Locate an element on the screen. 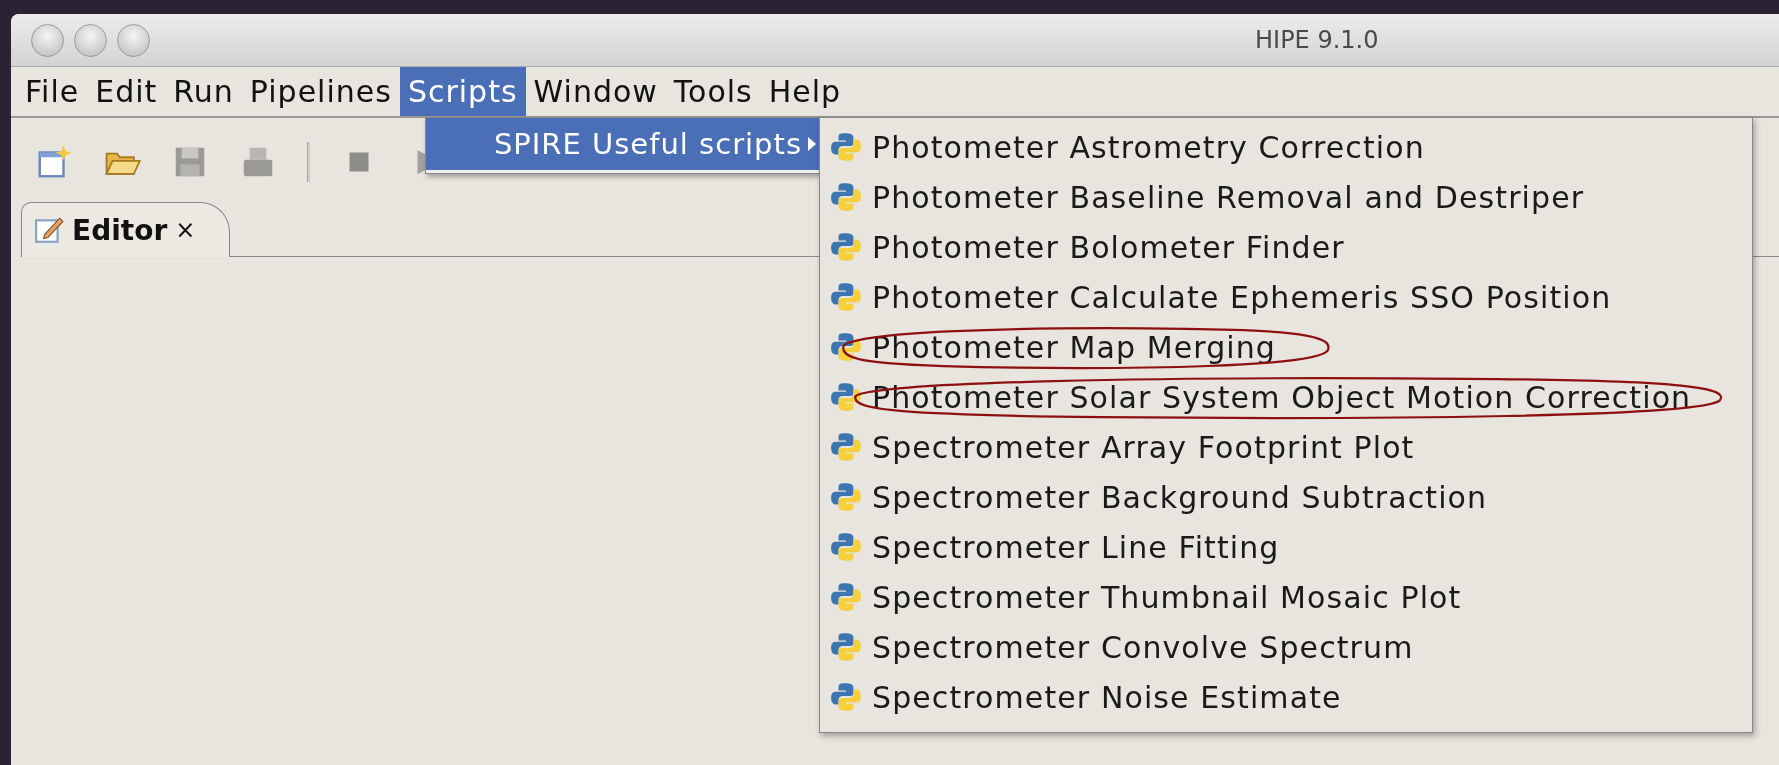  editor-tab: Editor × is located at coordinates (126, 229).